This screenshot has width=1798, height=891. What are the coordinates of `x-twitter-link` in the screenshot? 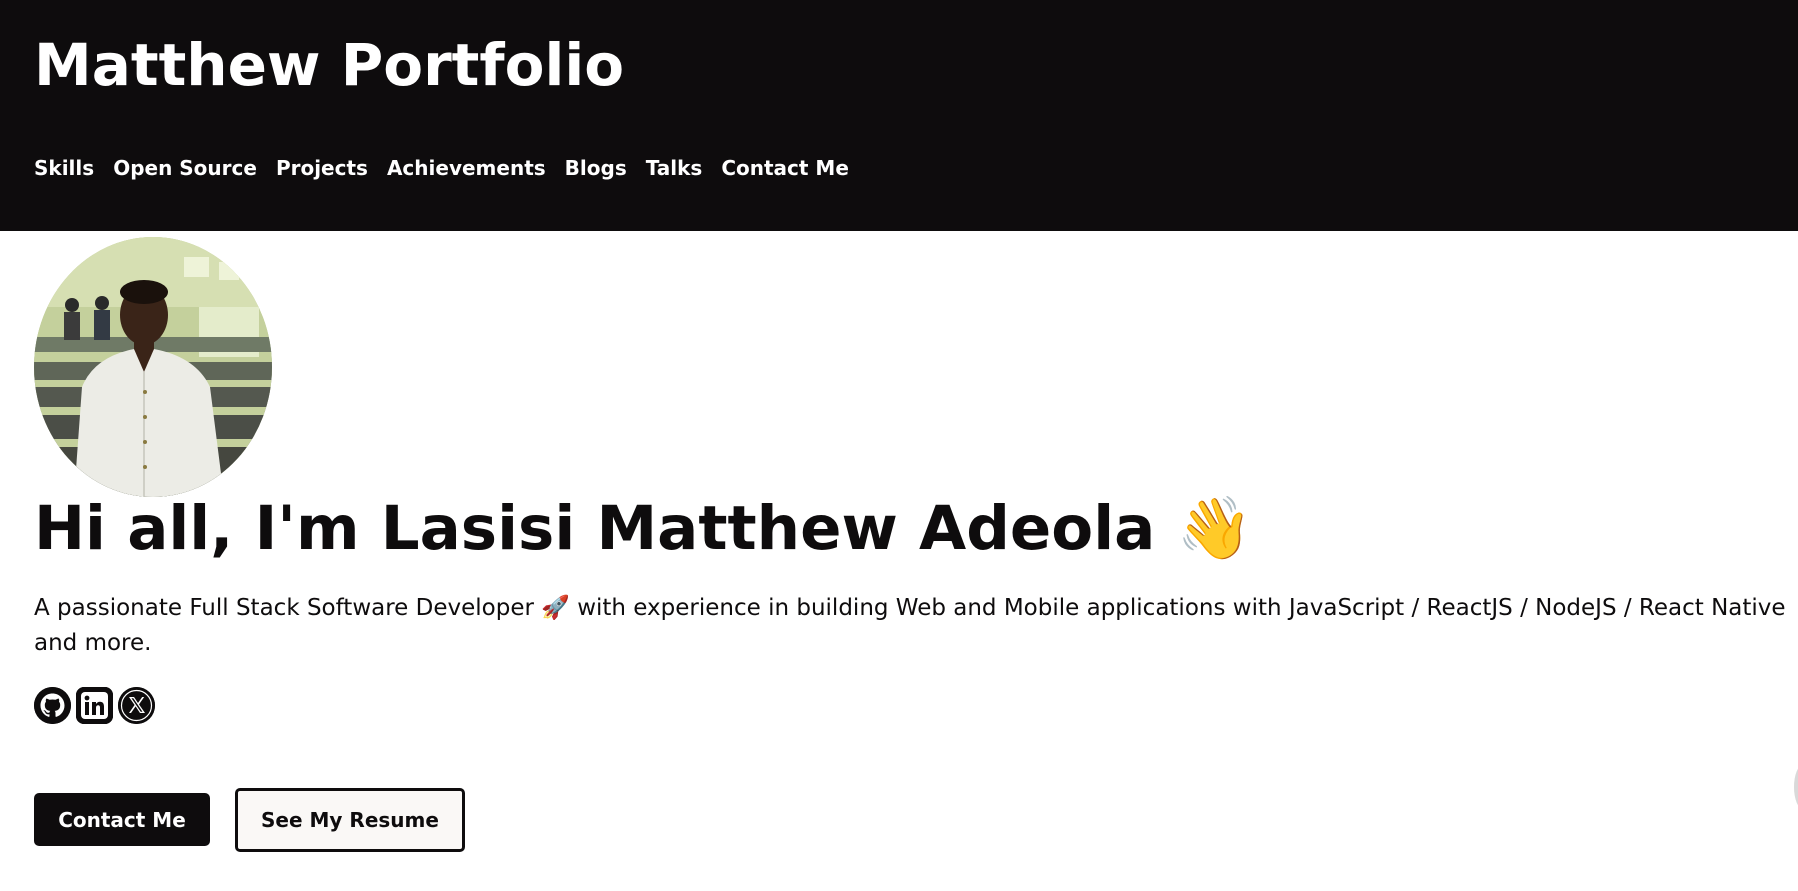 It's located at (136, 705).